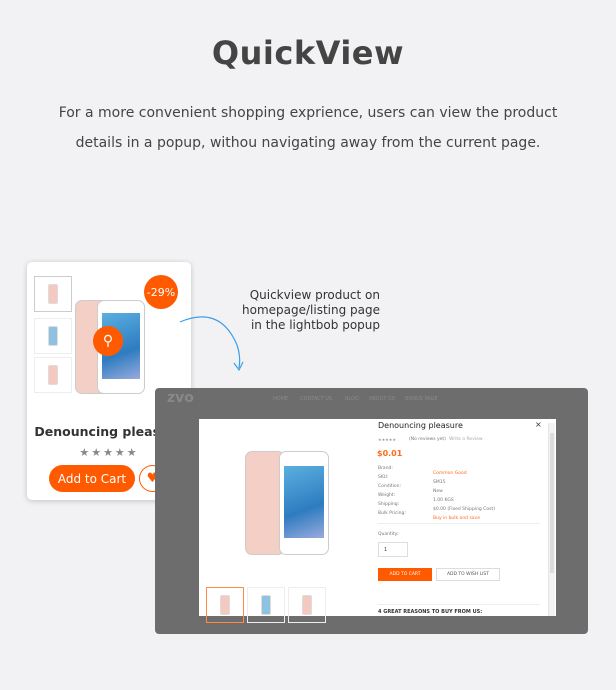 This screenshot has height=690, width=616. What do you see at coordinates (304, 503) in the screenshot?
I see `product-image` at bounding box center [304, 503].